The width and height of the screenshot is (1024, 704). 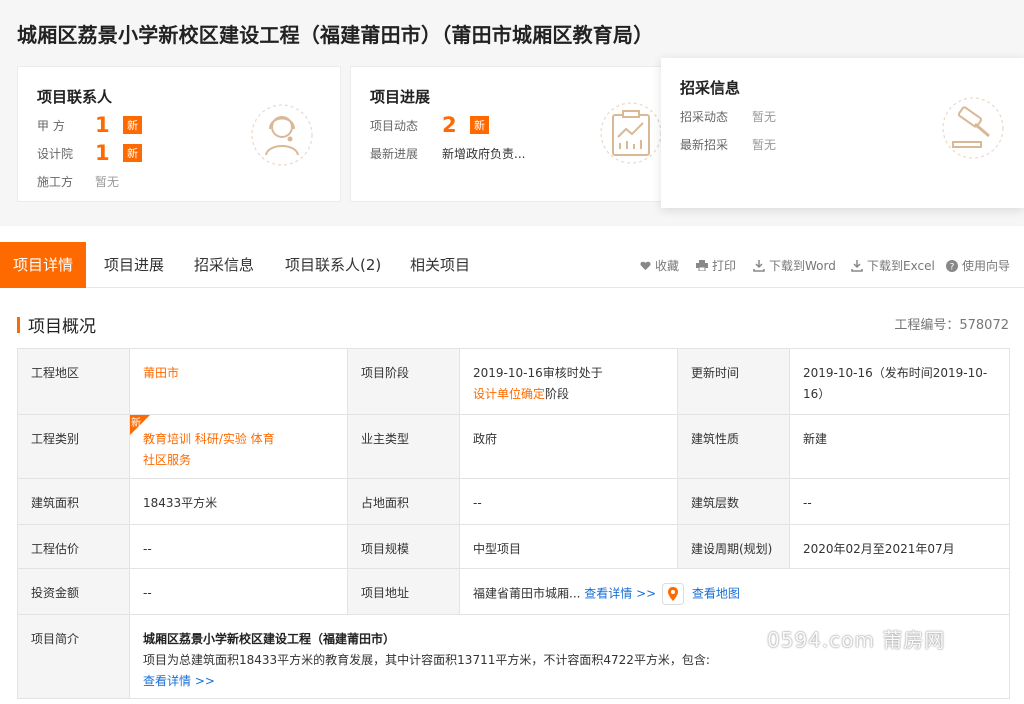 I want to click on table-key: 建筑面积, so click(x=73, y=501).